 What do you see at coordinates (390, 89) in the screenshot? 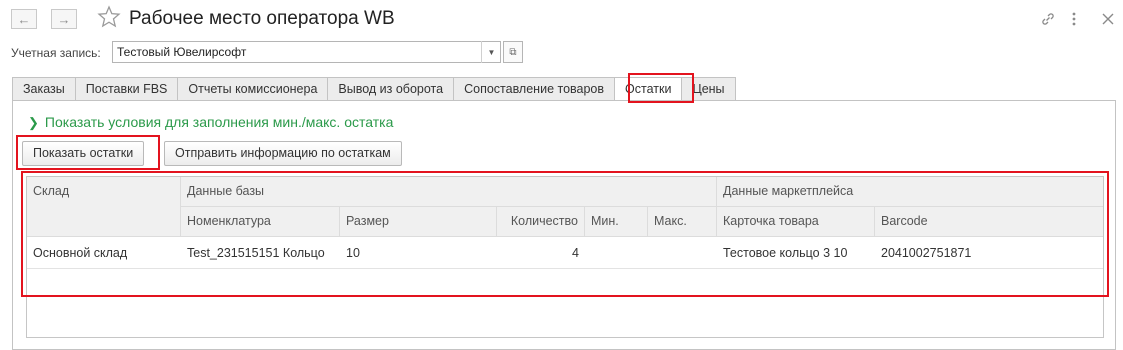
I see `tab-withdrawal: Вывод из оборота` at bounding box center [390, 89].